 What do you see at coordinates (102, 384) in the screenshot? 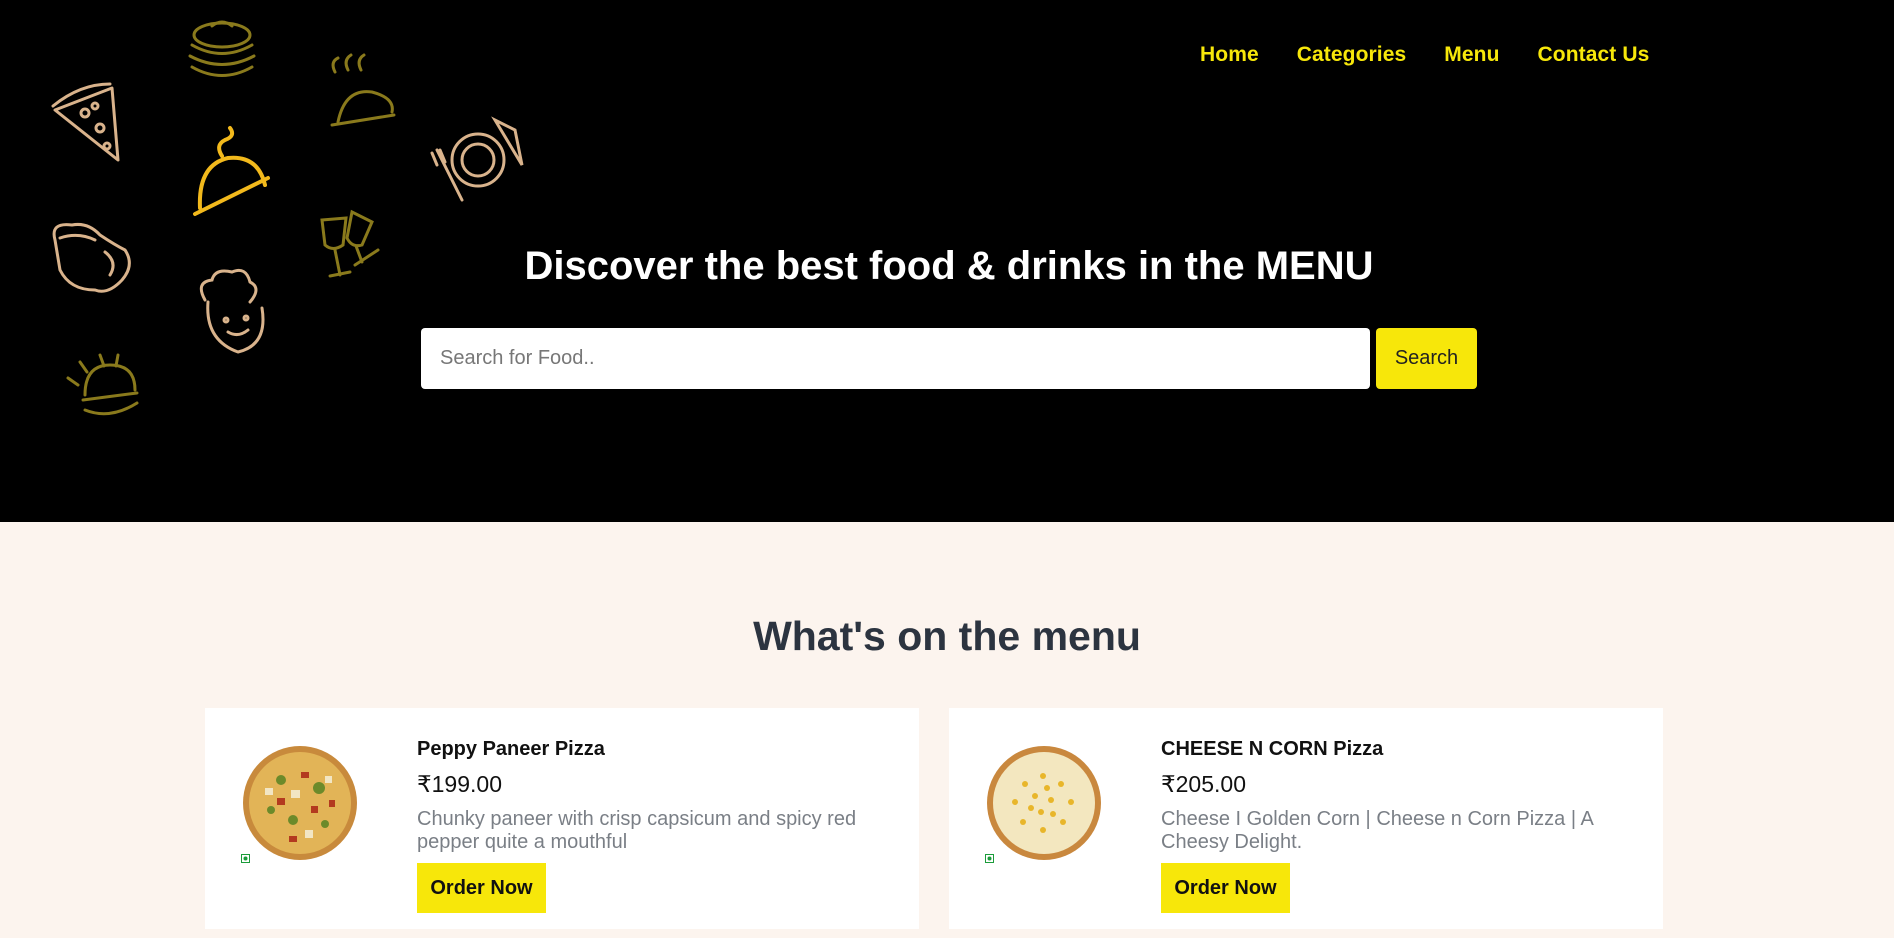
I see `burger-icon` at bounding box center [102, 384].